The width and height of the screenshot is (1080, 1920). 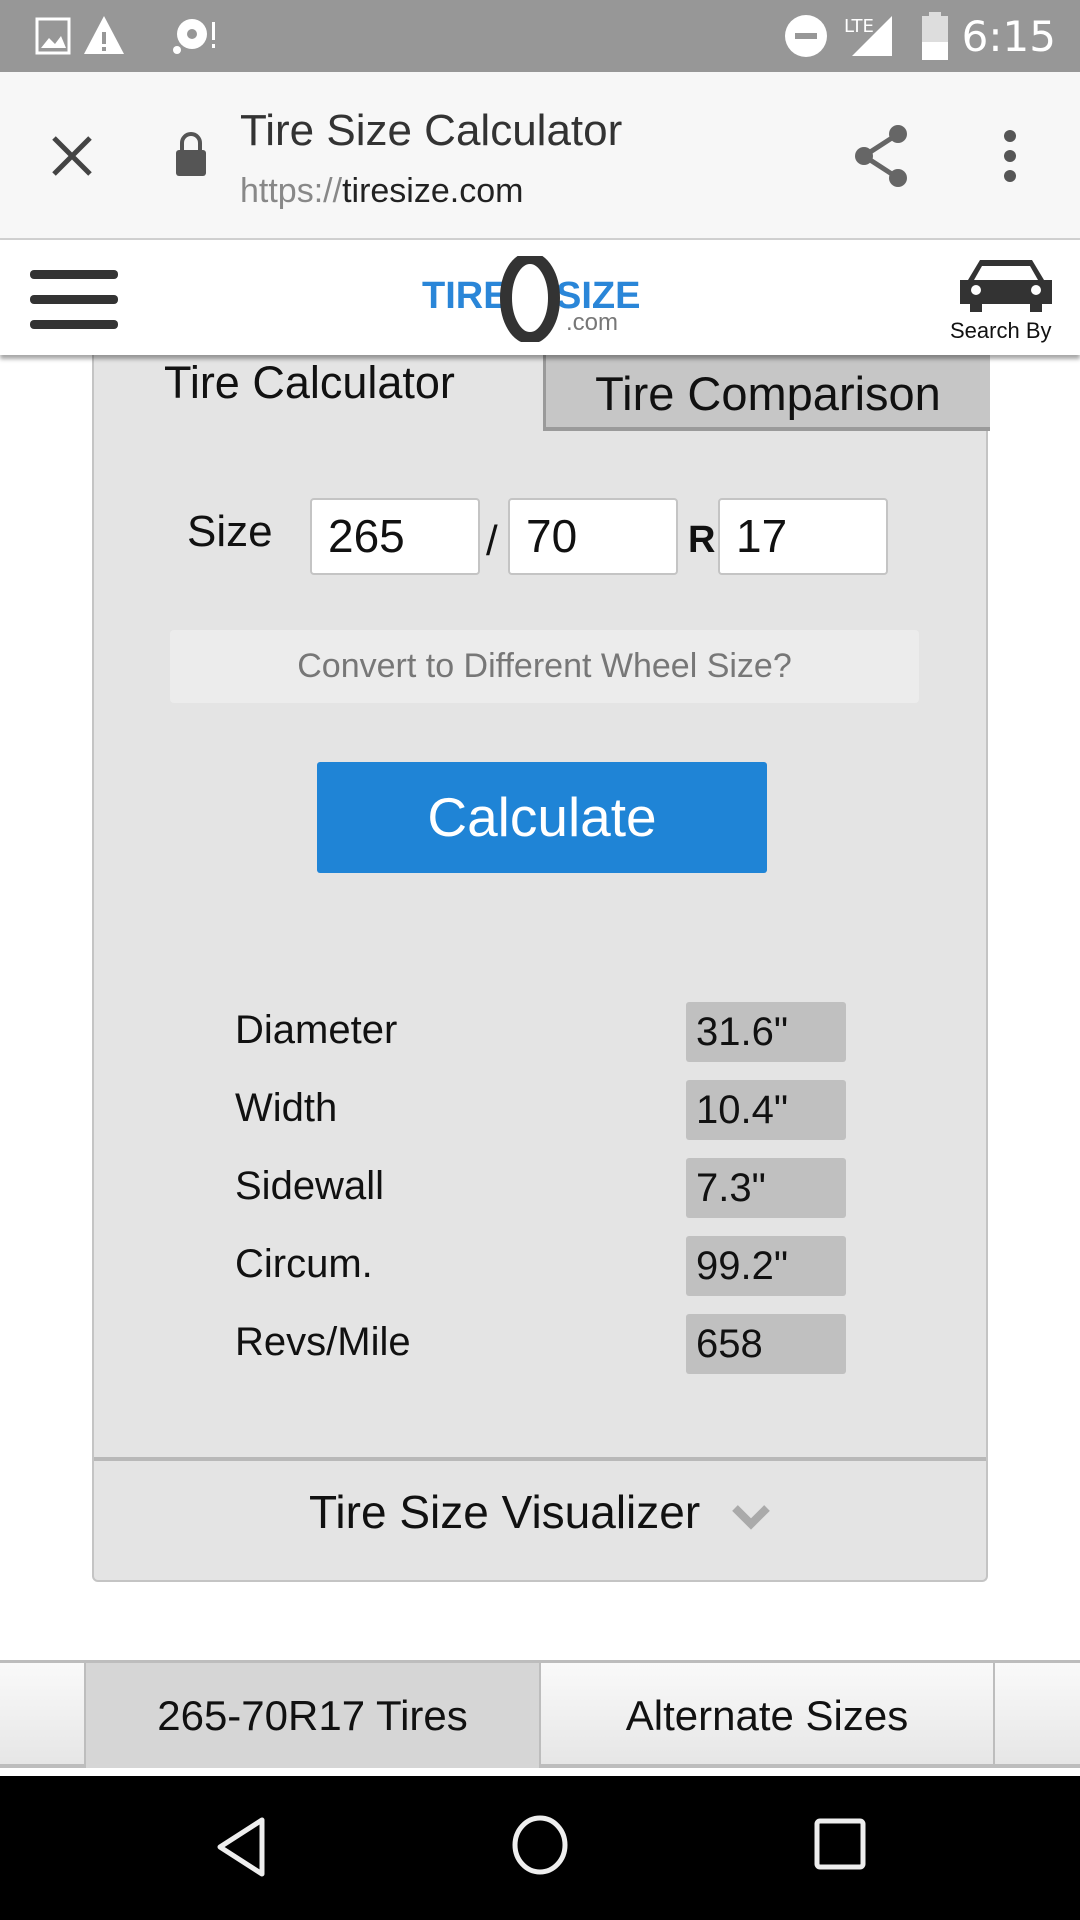 I want to click on url-host: tiresize.com, so click(x=433, y=191).